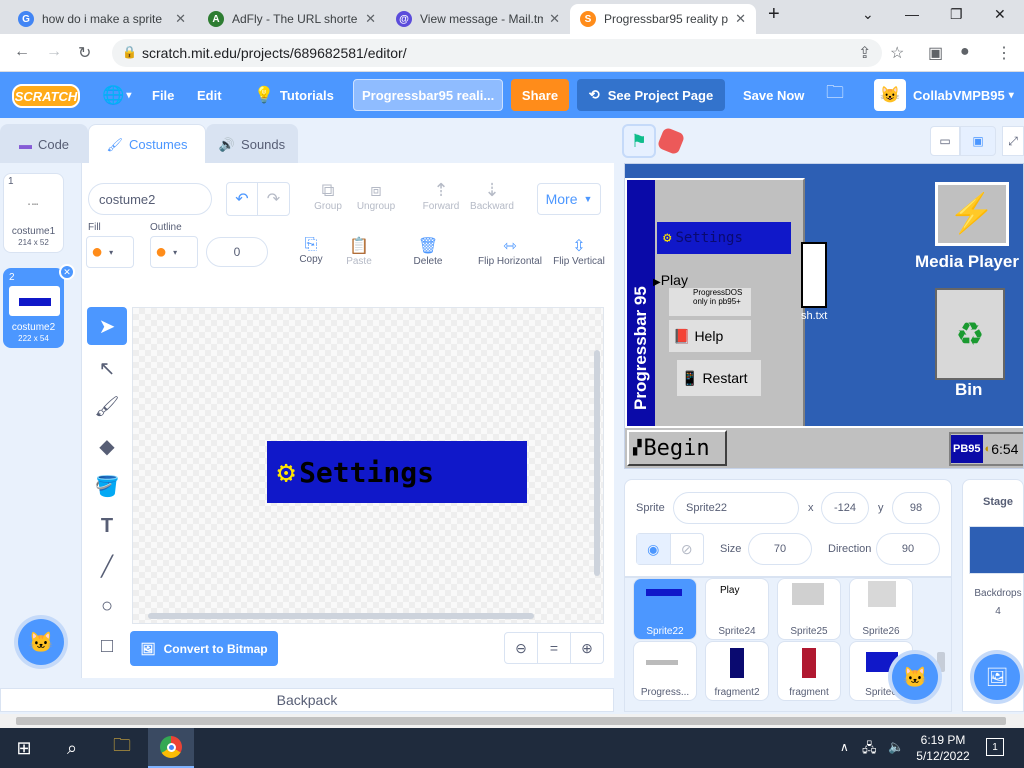 This screenshot has width=1024, height=768. I want to click on fill-color-picker: ● ▾, so click(110, 252).